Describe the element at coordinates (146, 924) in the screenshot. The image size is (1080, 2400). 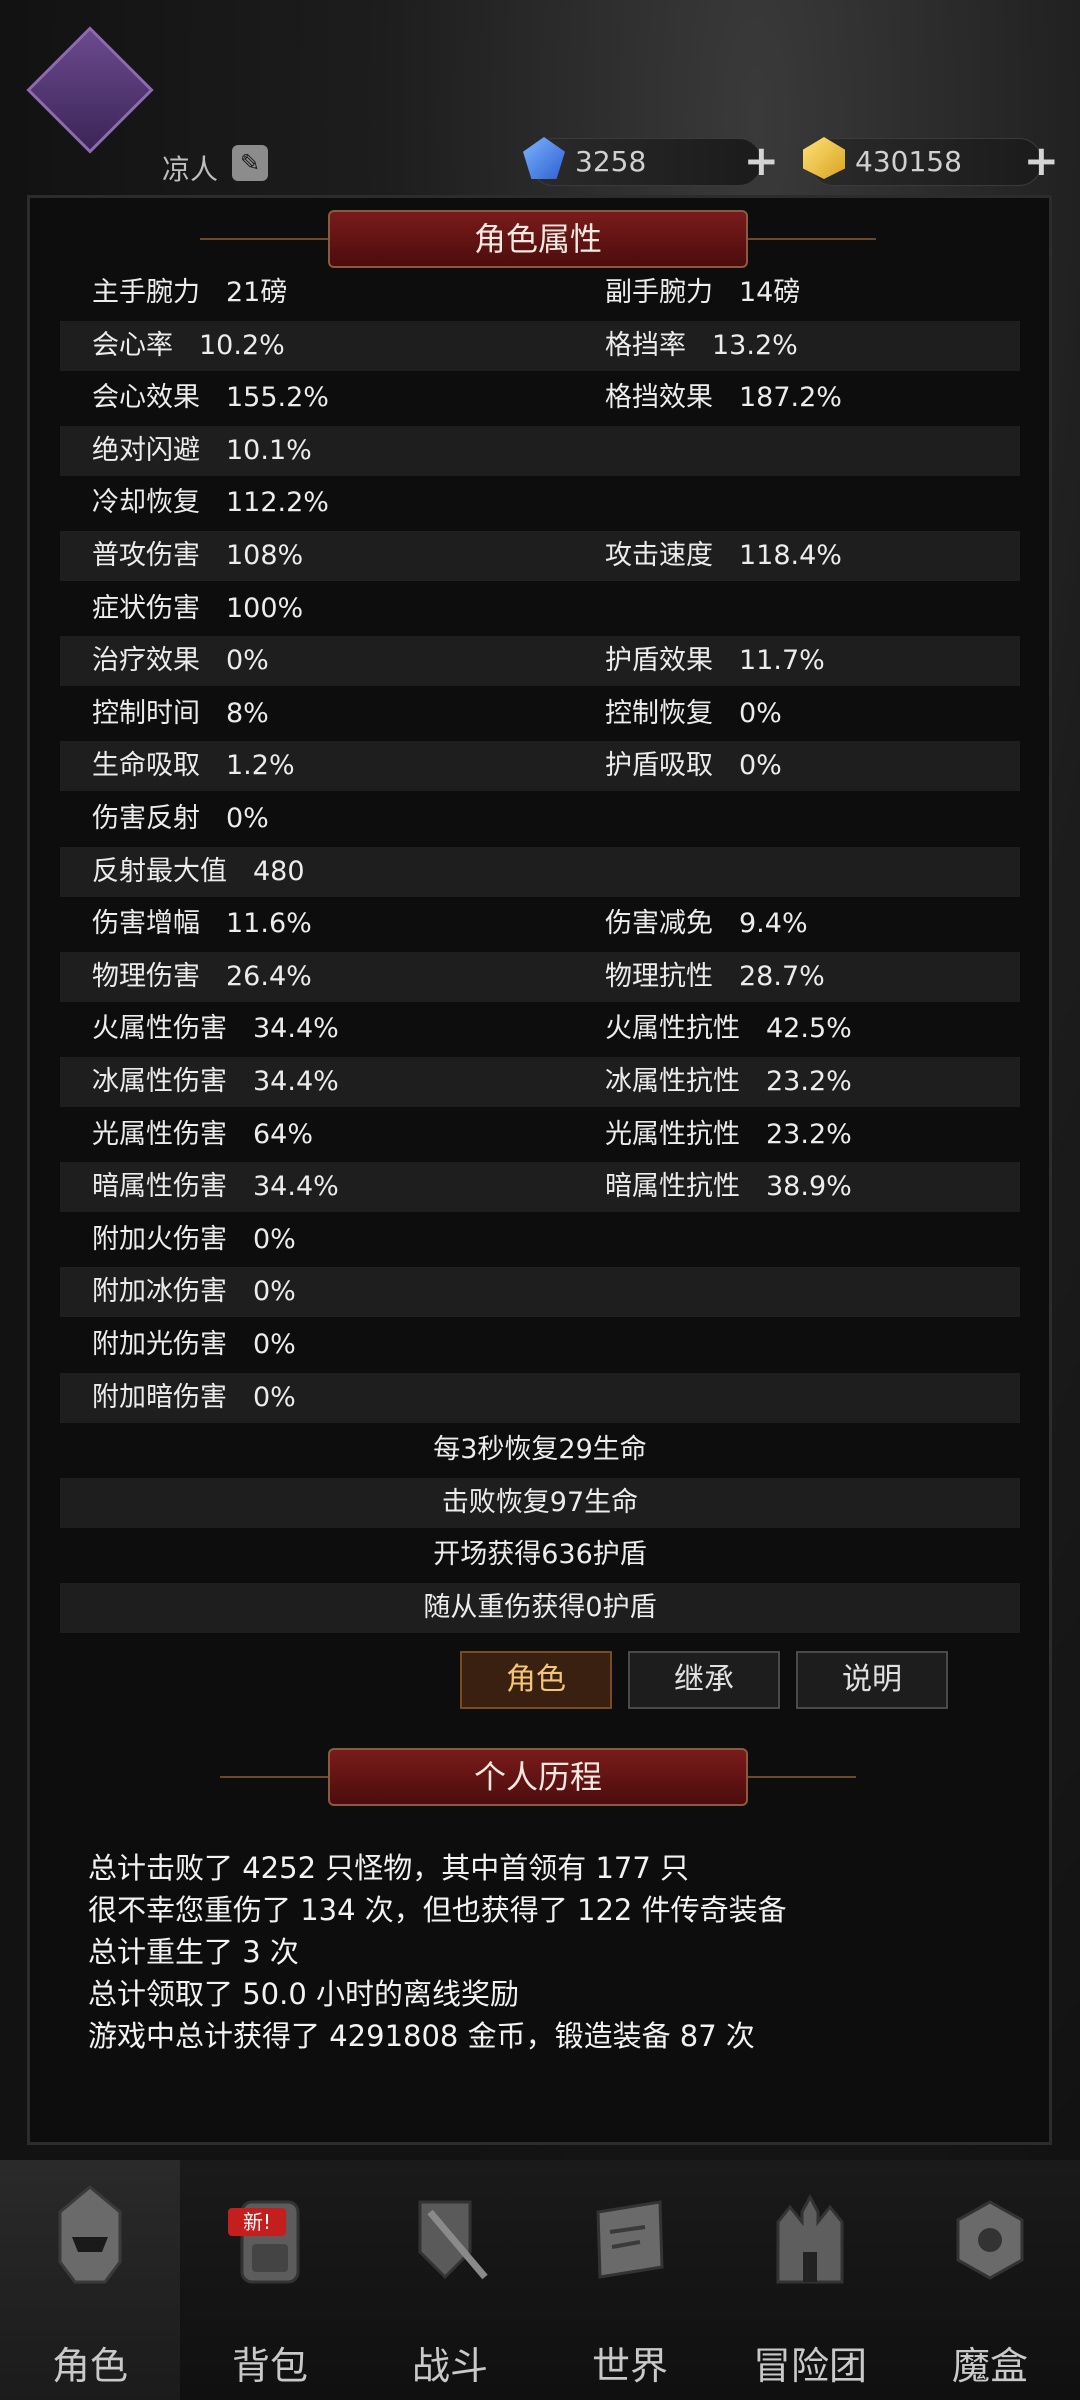
I see `attribute-label: 伤害增幅` at that location.